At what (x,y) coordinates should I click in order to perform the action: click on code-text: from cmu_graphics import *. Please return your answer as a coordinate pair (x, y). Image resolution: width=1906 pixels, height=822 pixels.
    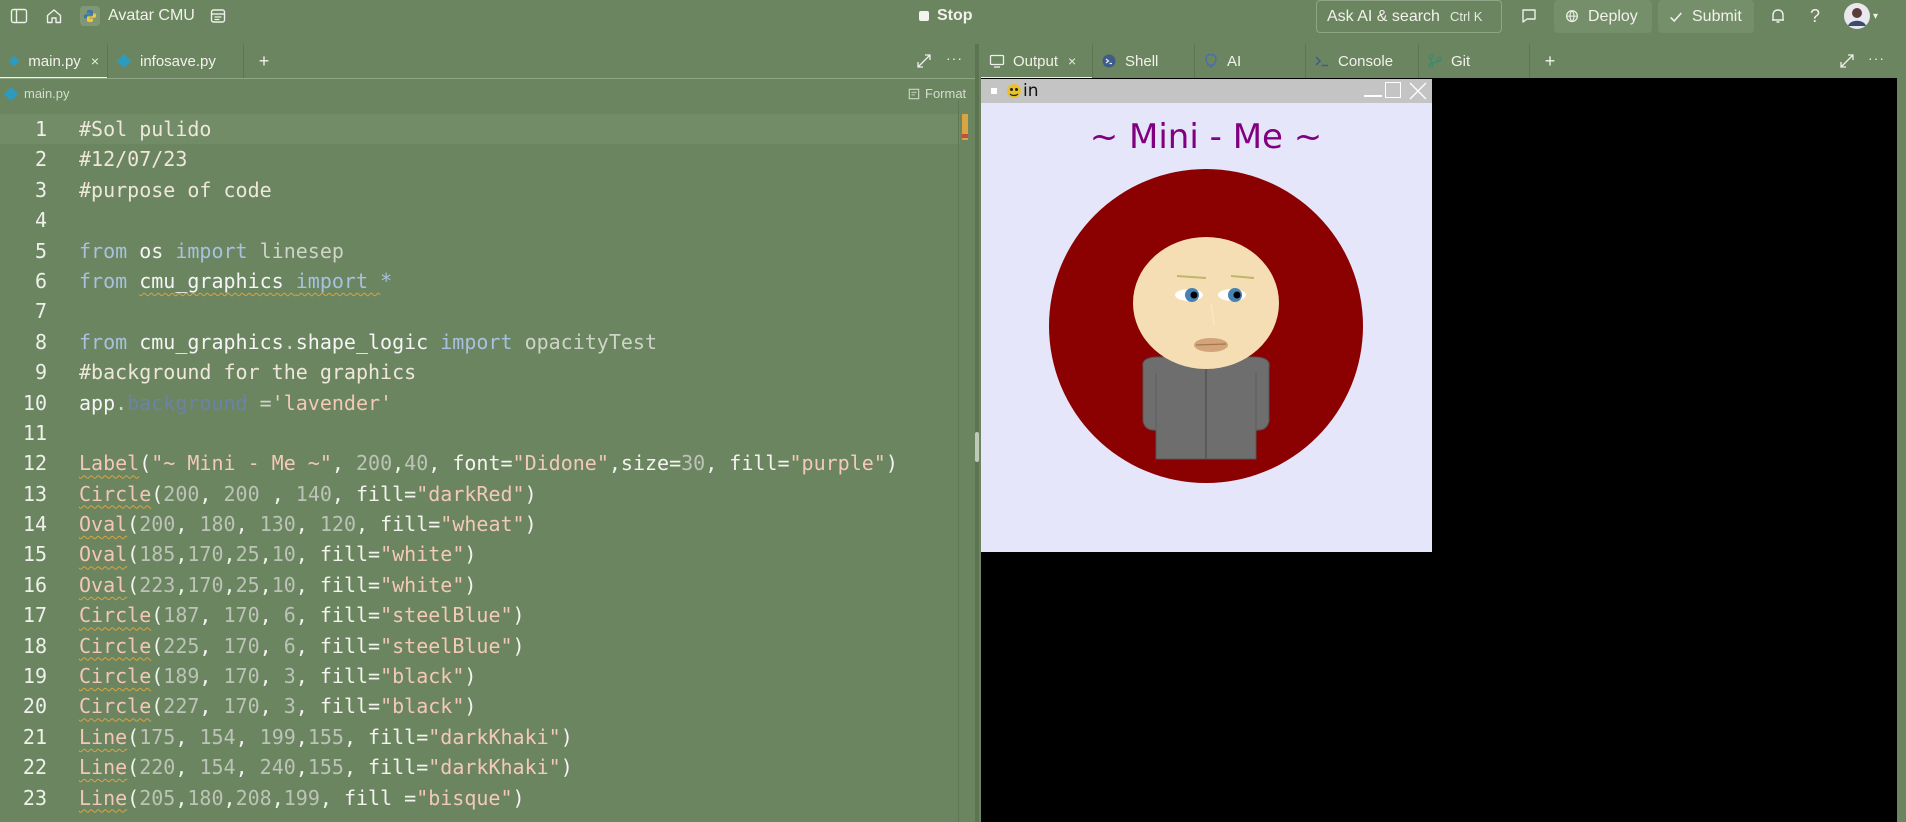
    Looking at the image, I should click on (235, 281).